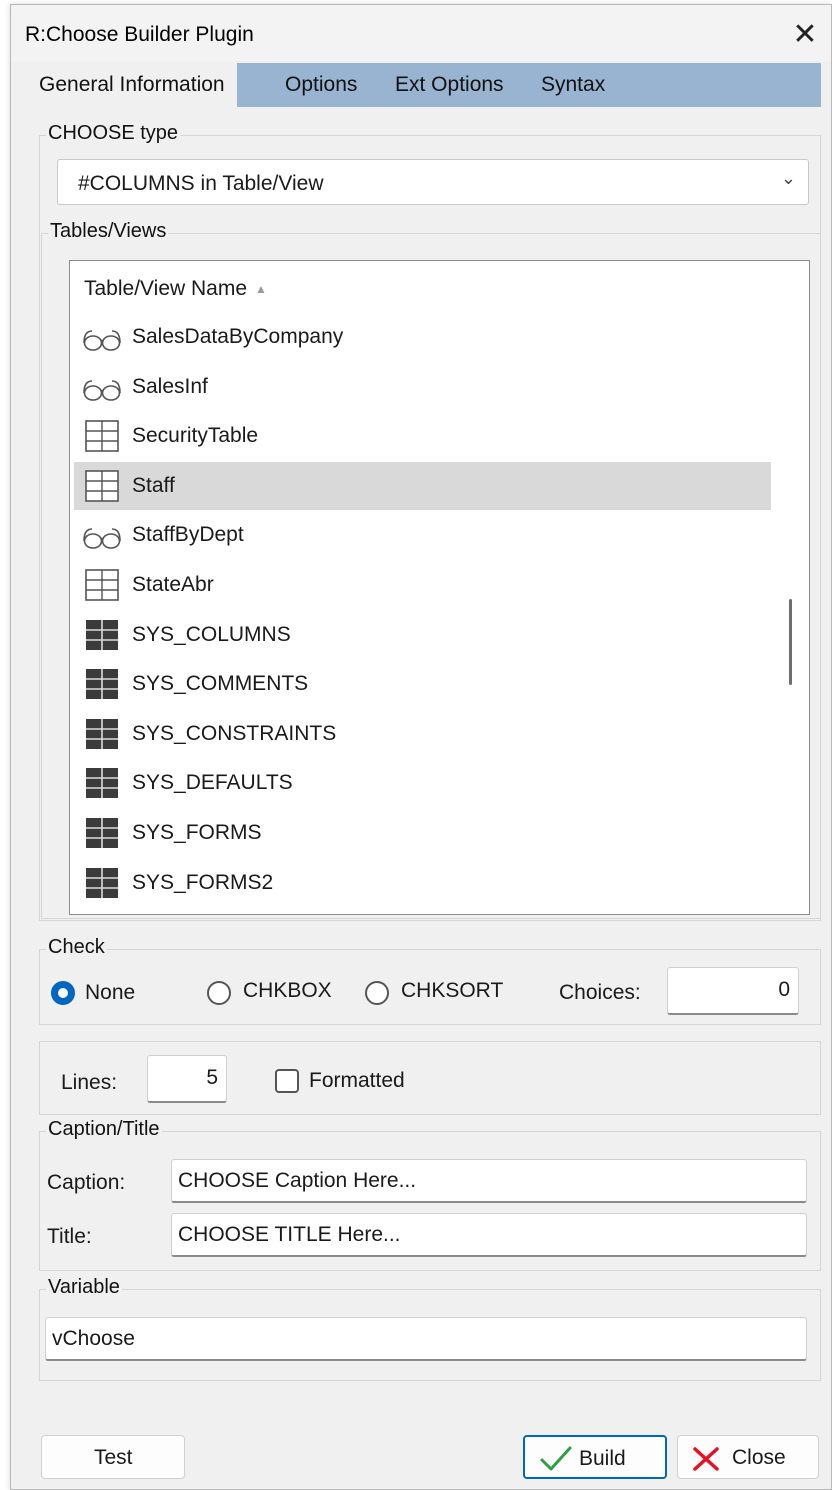 The height and width of the screenshot is (1490, 832). Describe the element at coordinates (170, 386) in the screenshot. I see `list-item-label: SalesInf` at that location.